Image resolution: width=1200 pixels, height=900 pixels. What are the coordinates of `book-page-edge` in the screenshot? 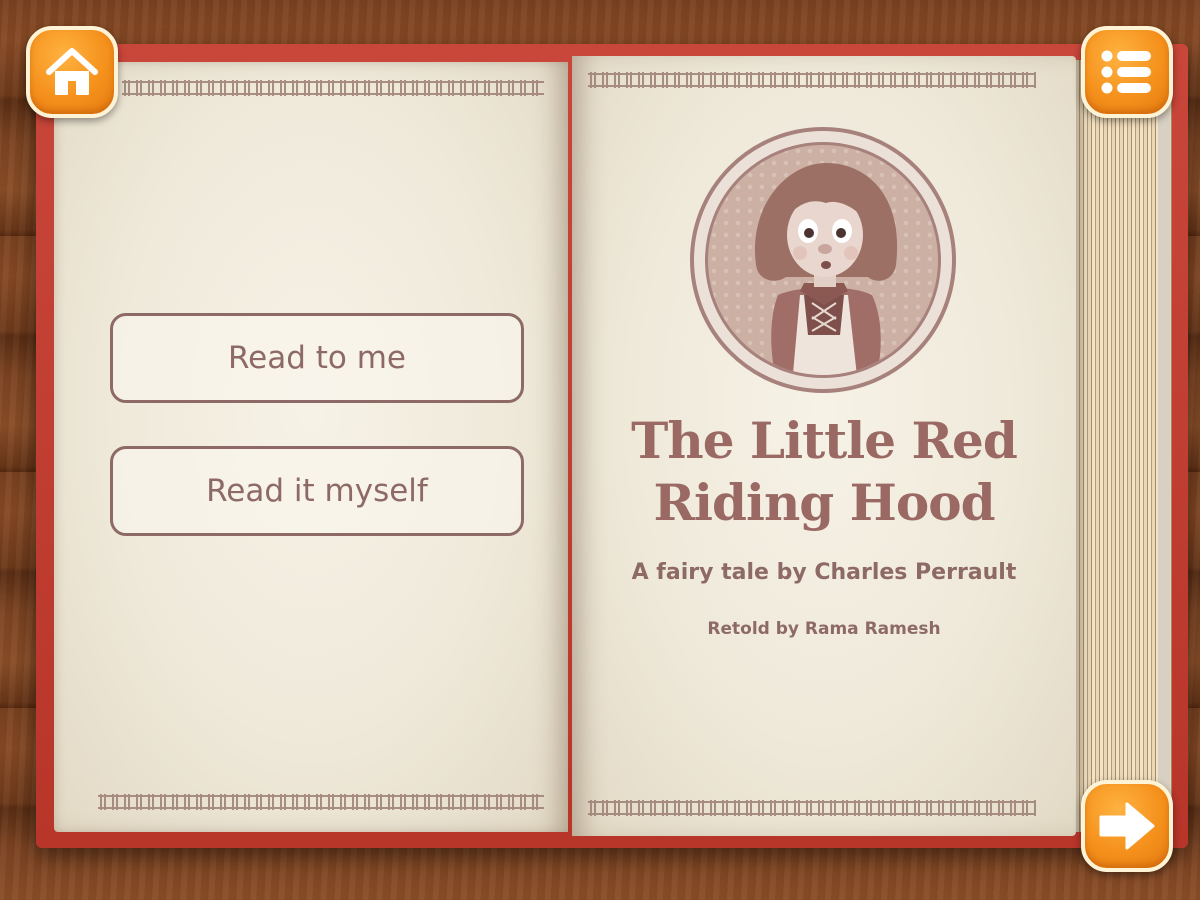 It's located at (1164, 446).